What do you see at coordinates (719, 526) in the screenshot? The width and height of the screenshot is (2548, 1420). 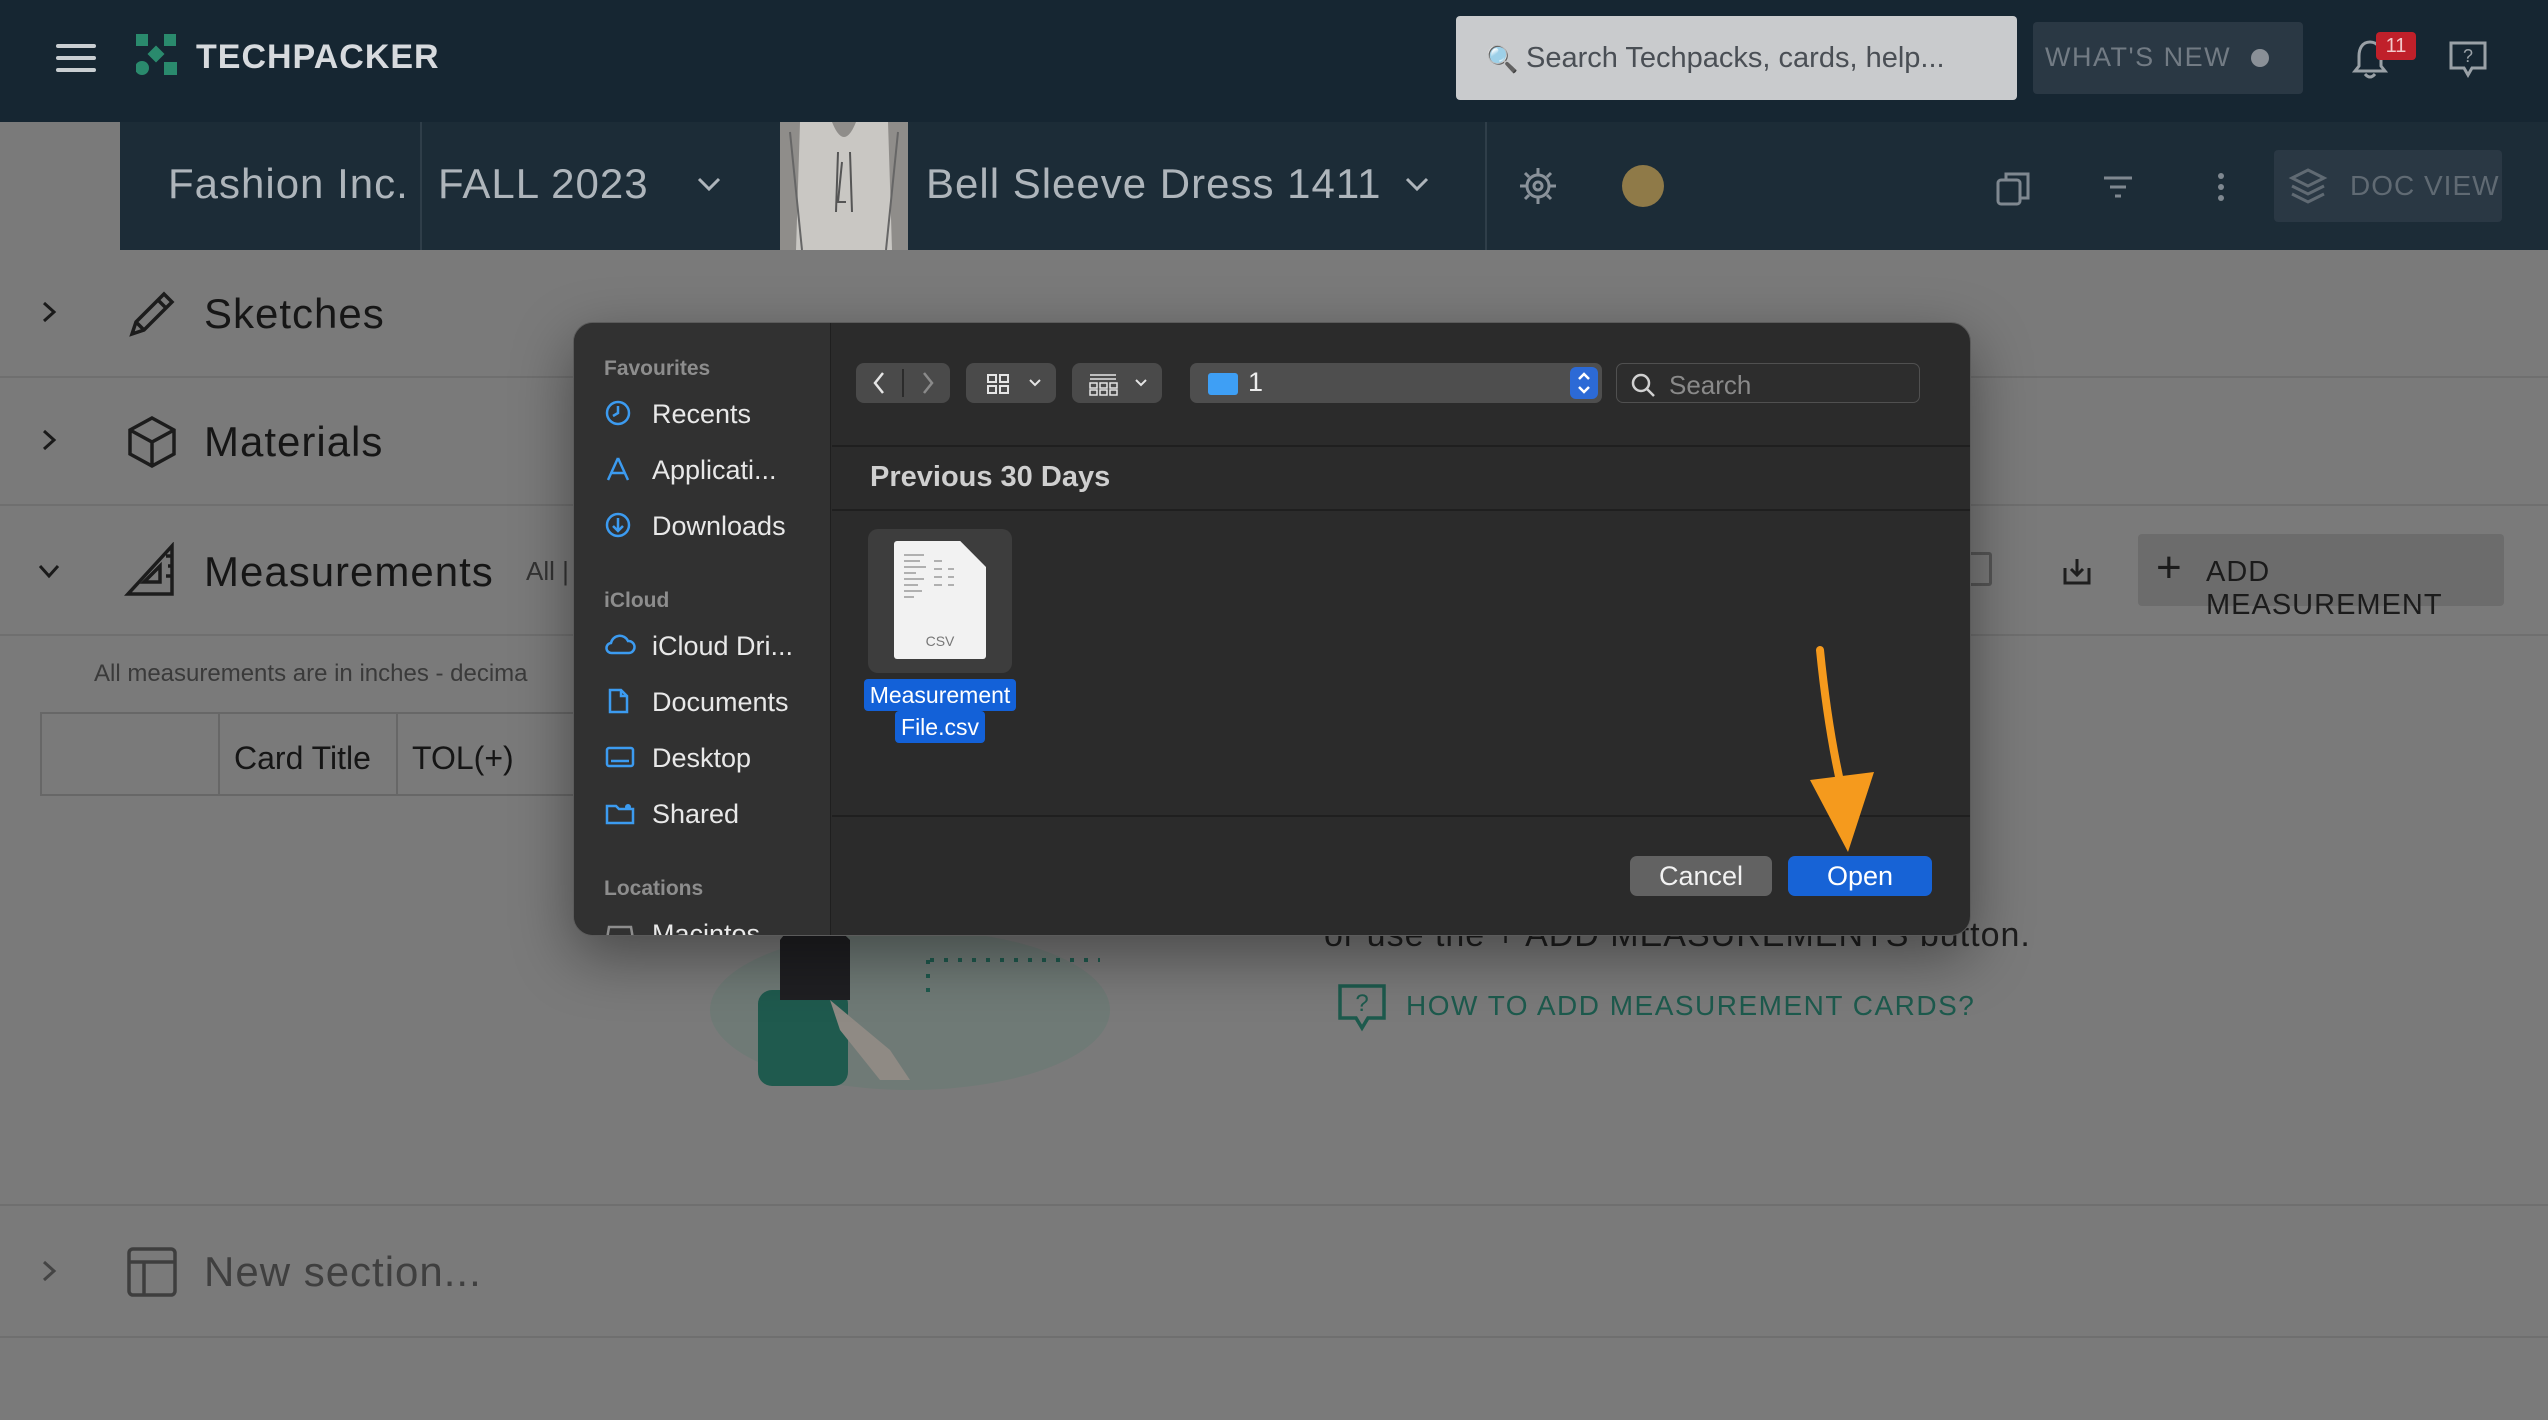 I see `sidebar-item-label: Downloads` at bounding box center [719, 526].